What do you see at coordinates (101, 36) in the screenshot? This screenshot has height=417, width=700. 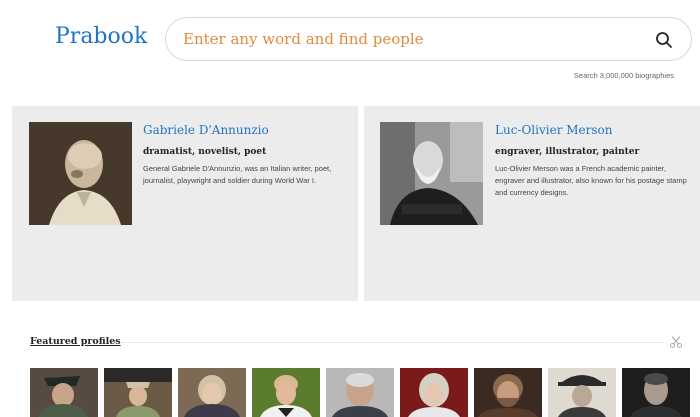 I see `logo: Prabook` at bounding box center [101, 36].